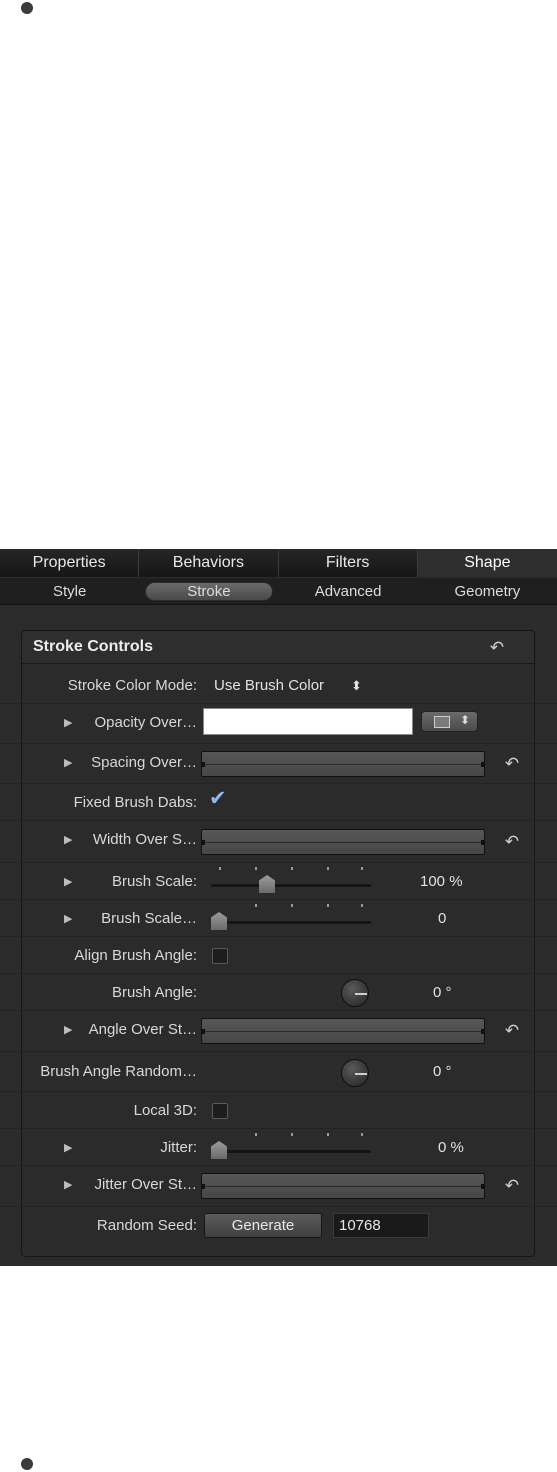  What do you see at coordinates (348, 563) in the screenshot?
I see `tab-filters: Filters` at bounding box center [348, 563].